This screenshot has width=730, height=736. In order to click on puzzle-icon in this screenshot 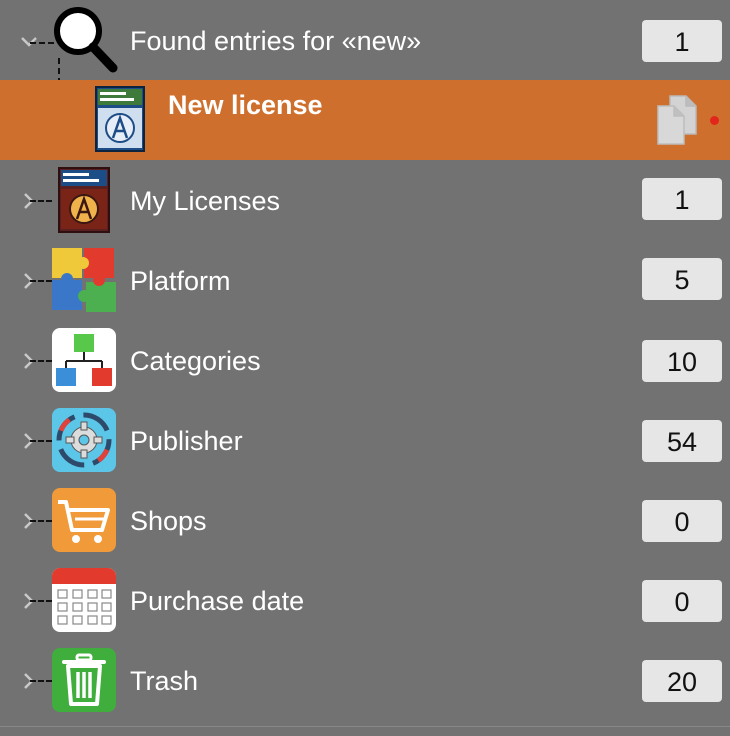, I will do `click(84, 280)`.